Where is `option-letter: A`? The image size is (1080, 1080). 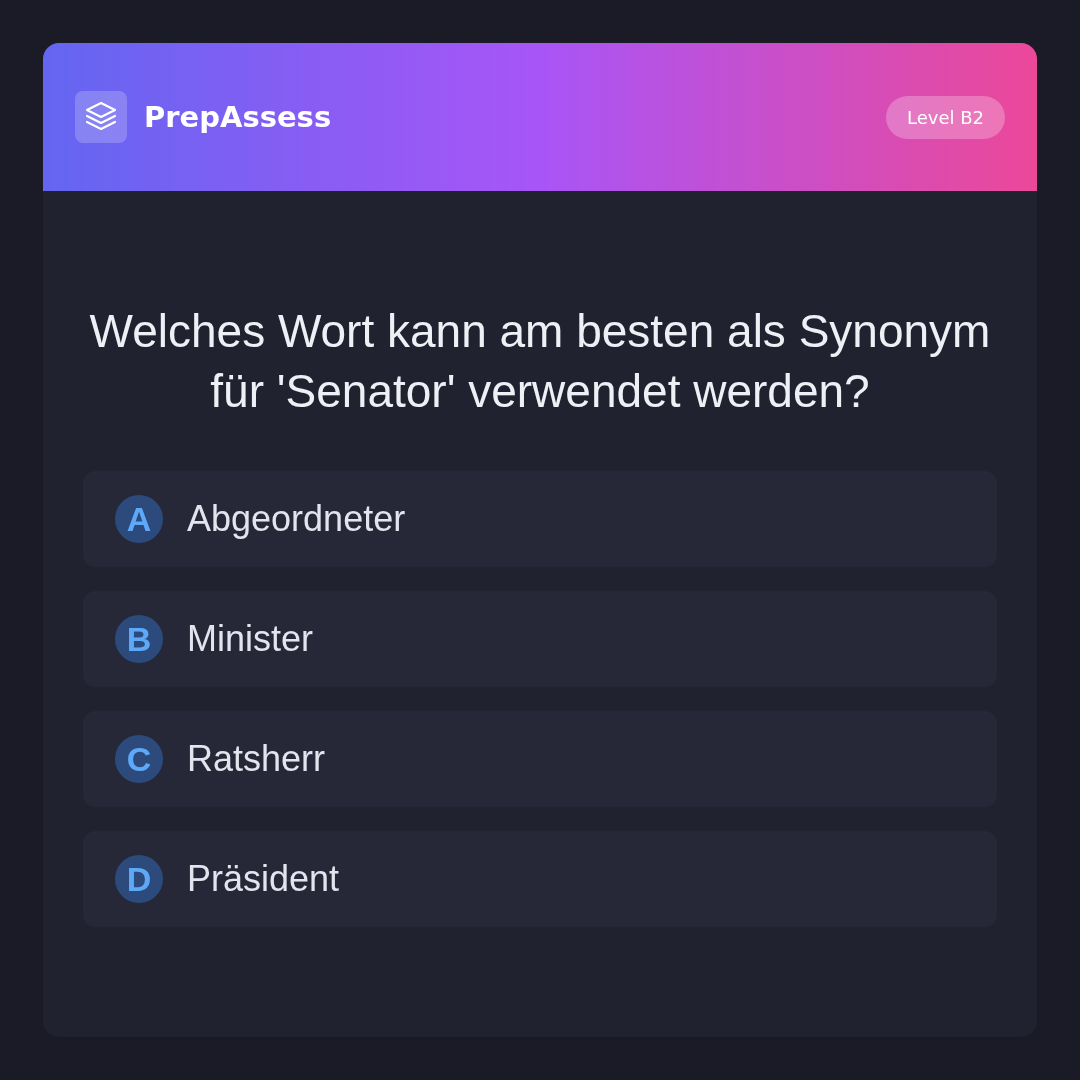 option-letter: A is located at coordinates (139, 519).